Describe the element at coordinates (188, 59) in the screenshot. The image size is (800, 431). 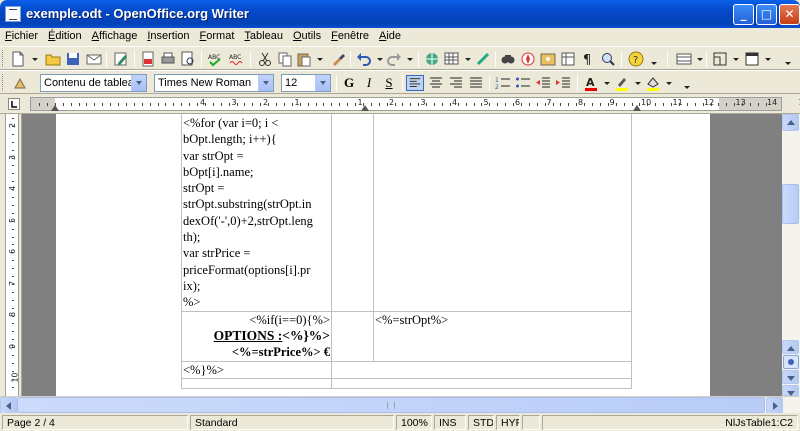
I see `page-preview-icon` at that location.